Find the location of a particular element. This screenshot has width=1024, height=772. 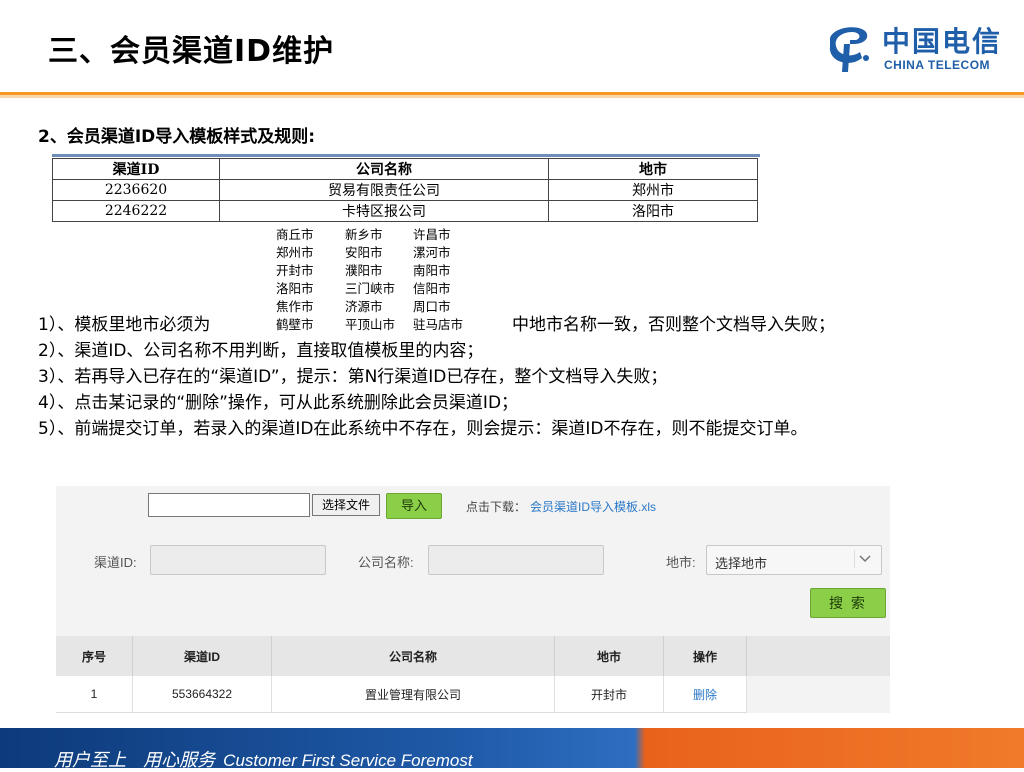

template-cell: 2246222 is located at coordinates (136, 211).